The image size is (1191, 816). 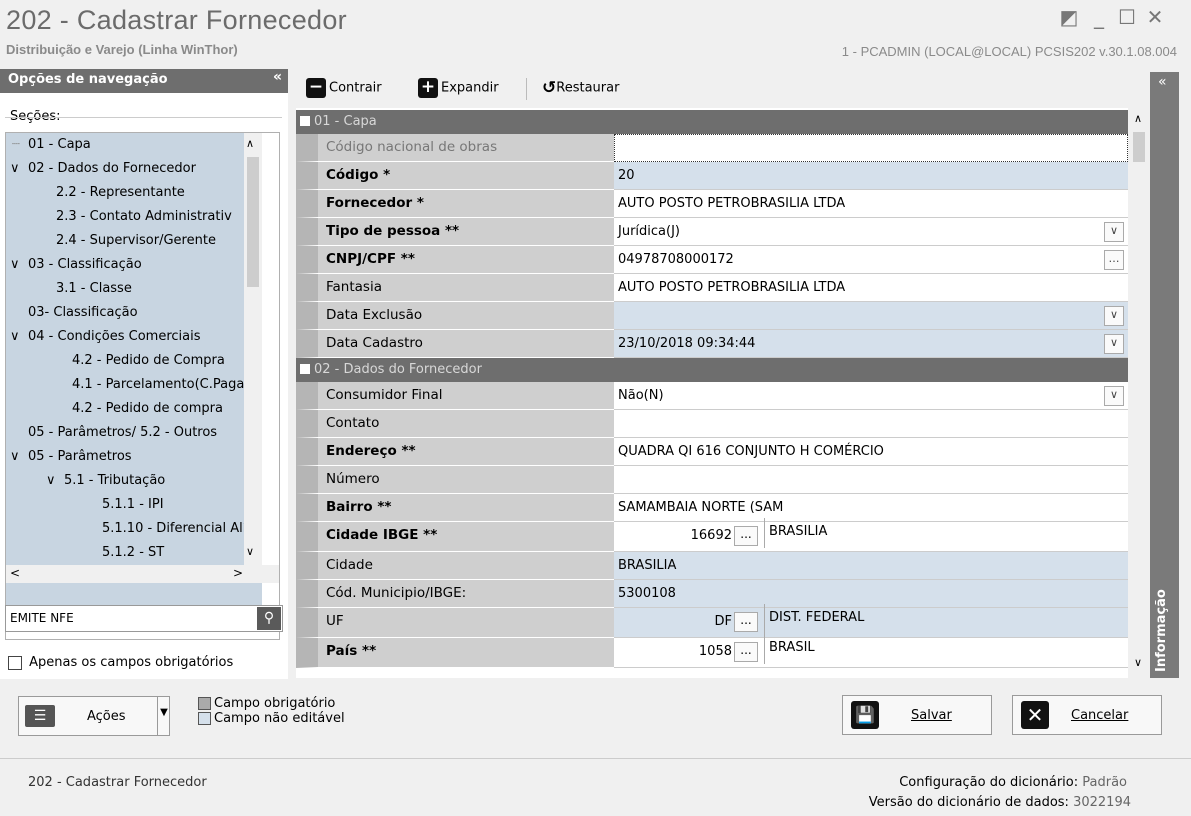 I want to click on information-panel: « Informação, so click(x=1164, y=375).